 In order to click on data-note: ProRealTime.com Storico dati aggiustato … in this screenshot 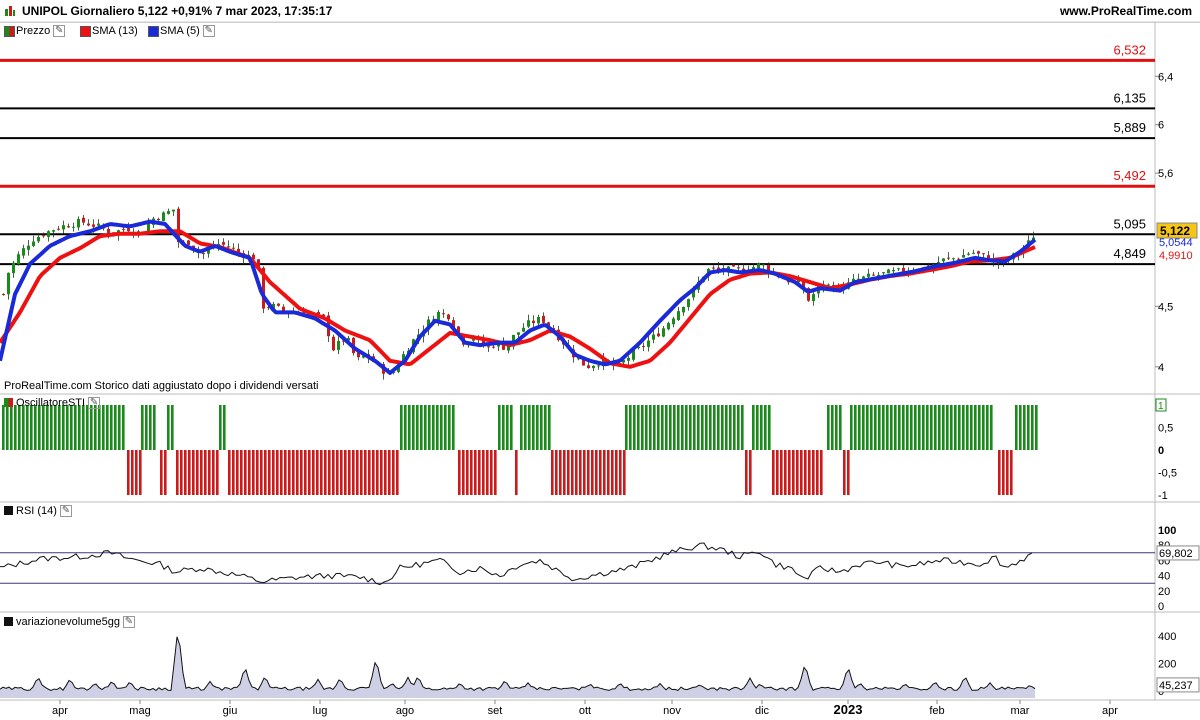, I will do `click(161, 386)`.